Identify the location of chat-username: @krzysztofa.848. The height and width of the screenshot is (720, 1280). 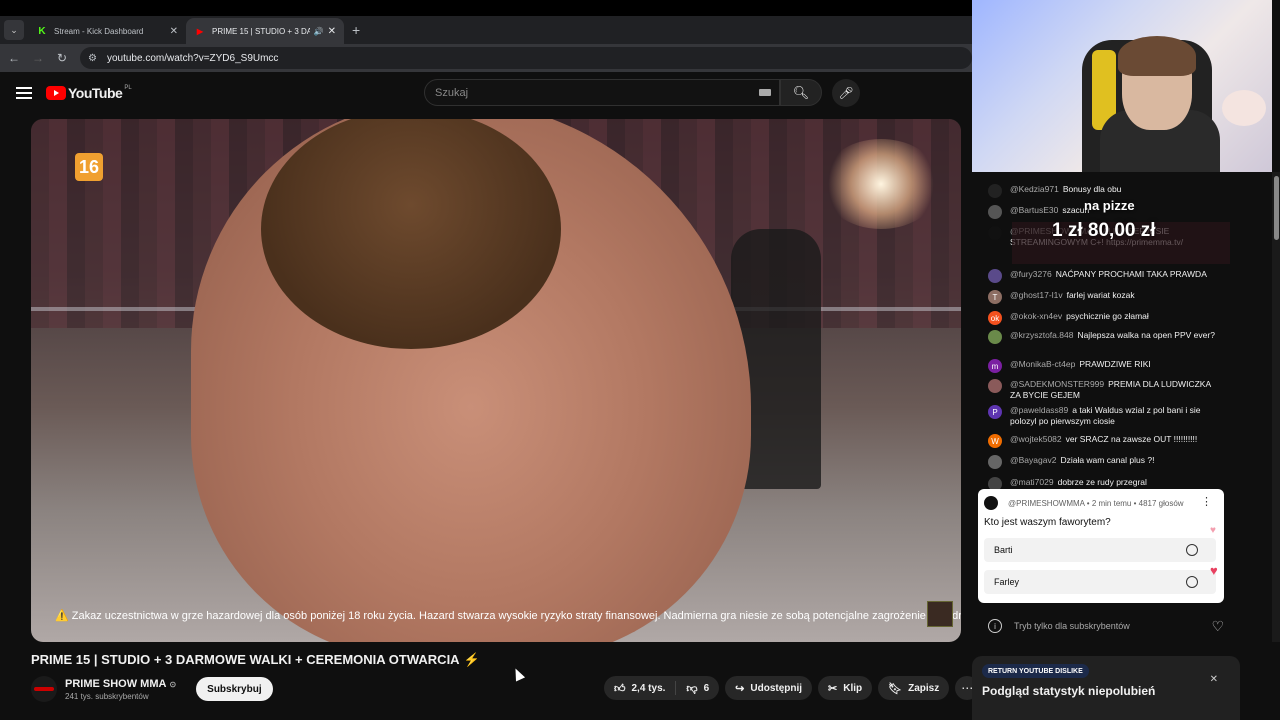
(1041, 335).